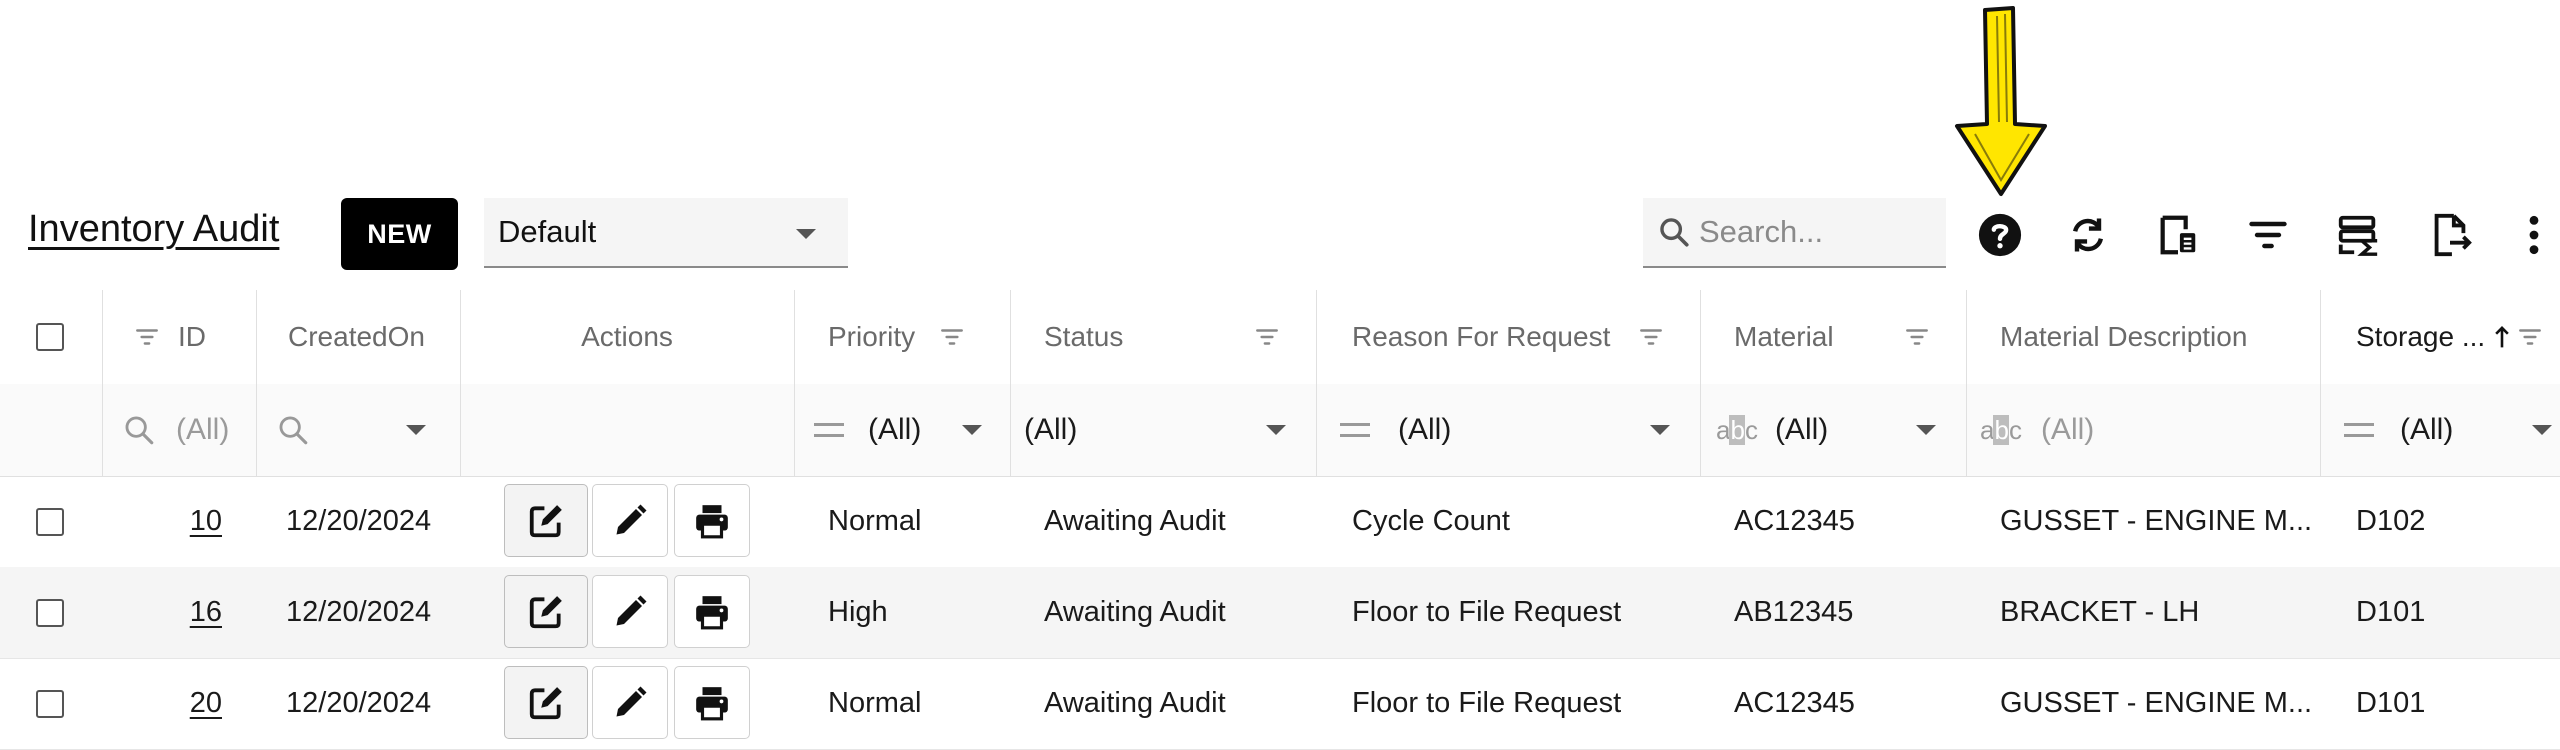  I want to click on refresh-button, so click(2088, 235).